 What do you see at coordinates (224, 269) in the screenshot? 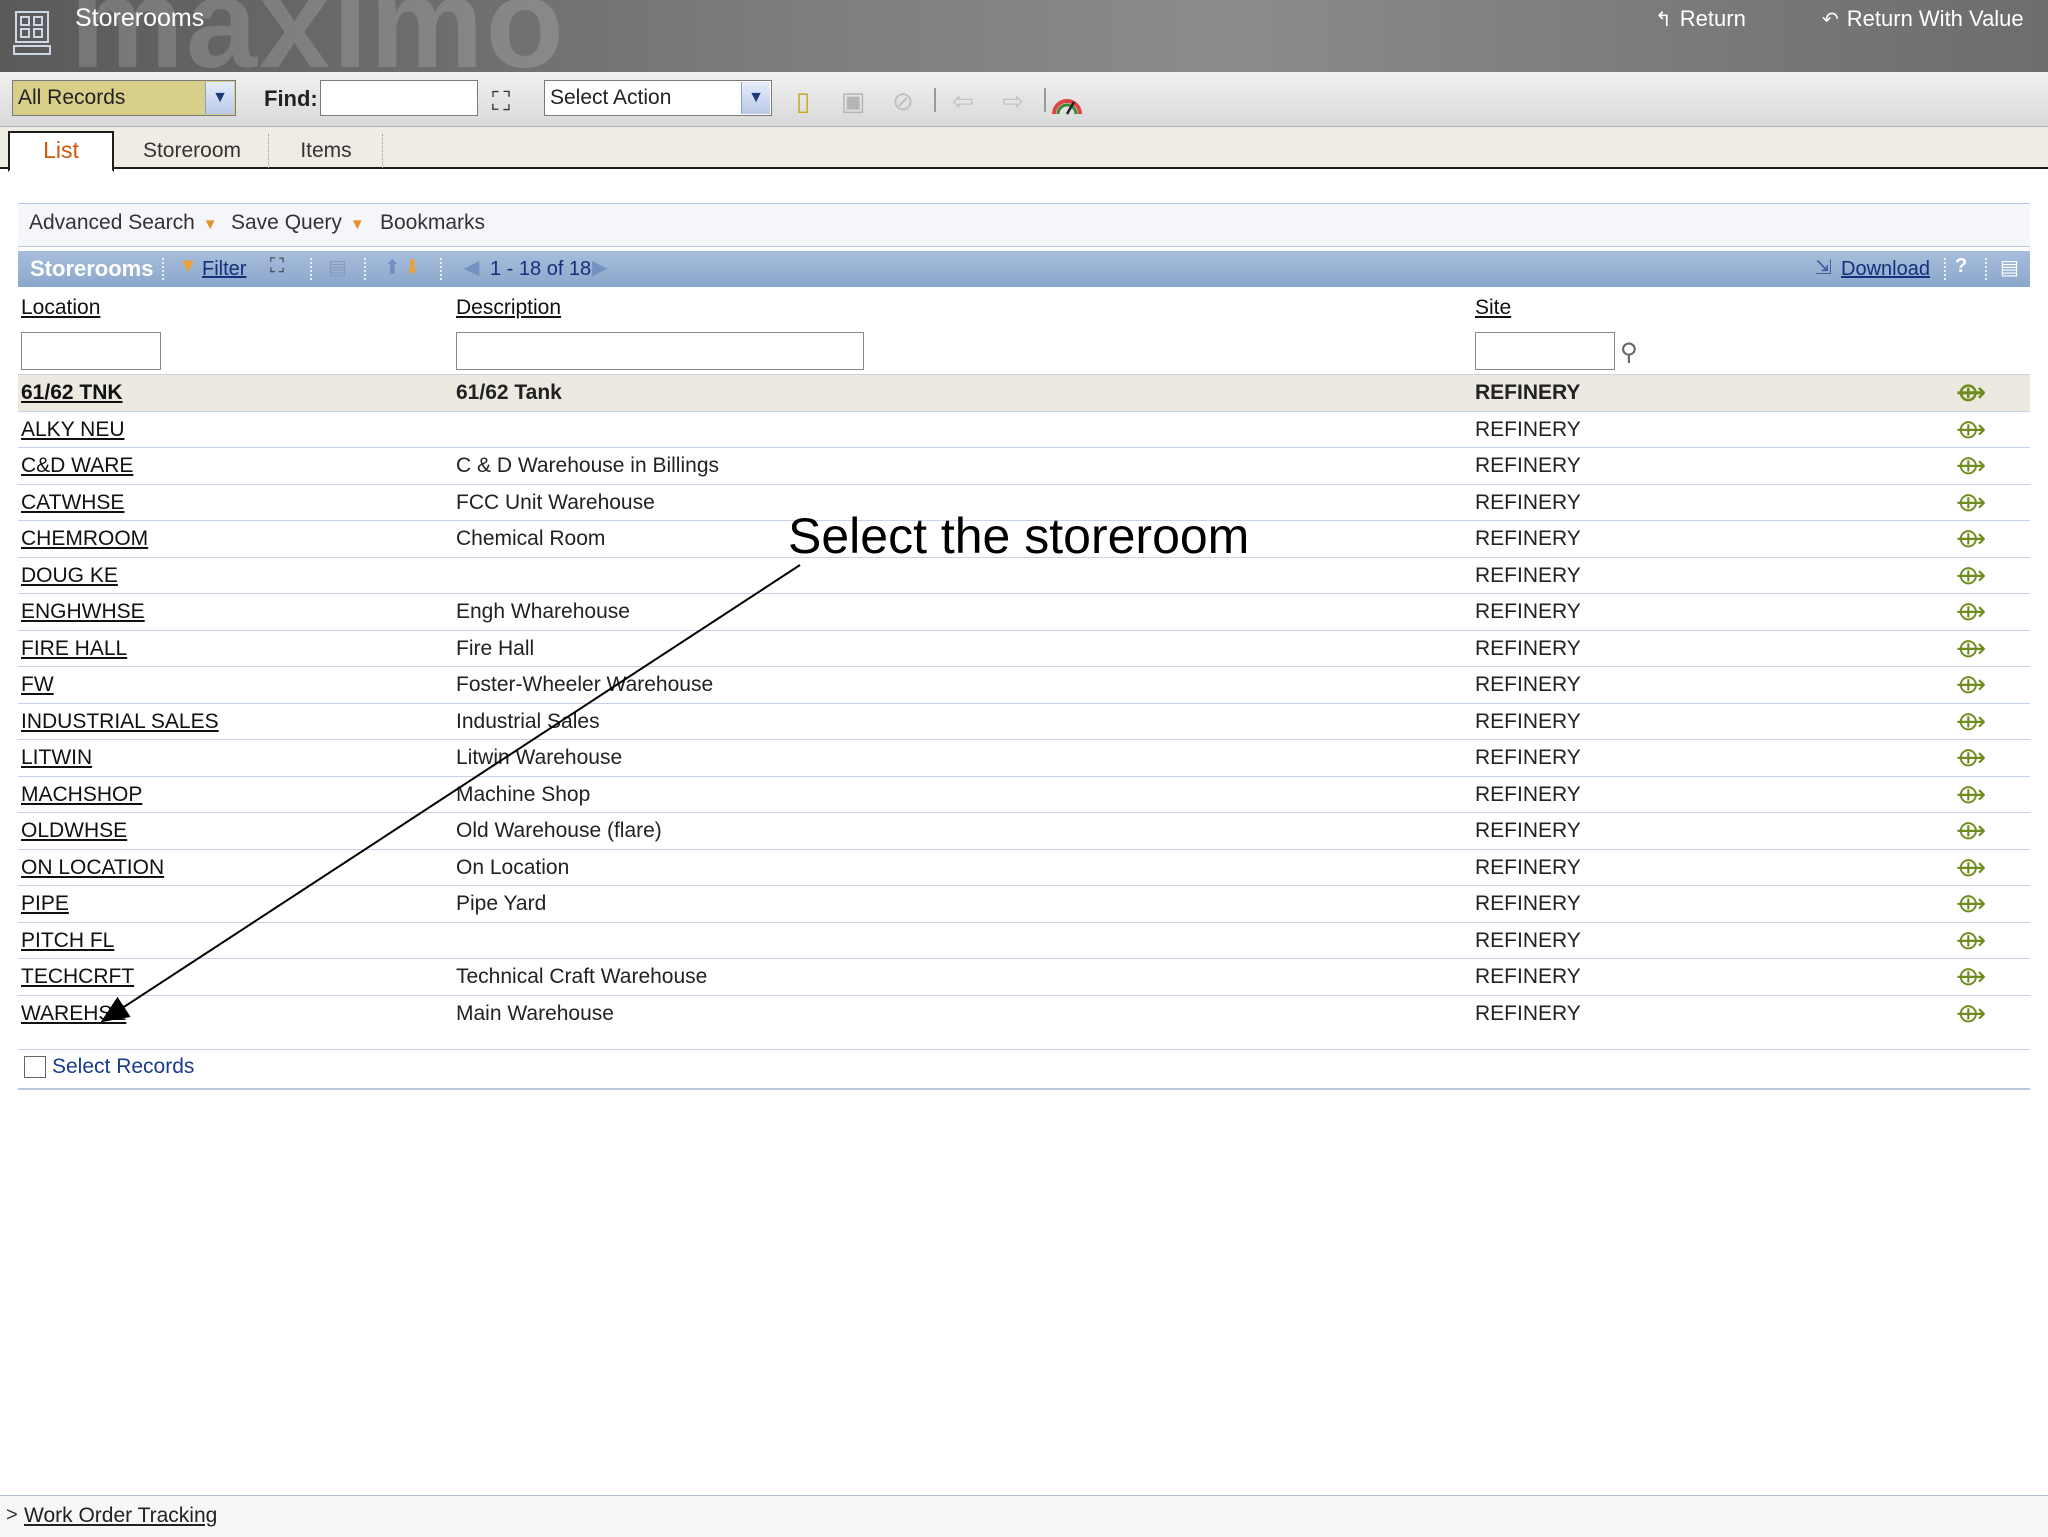
I see `filter-link: Filter` at bounding box center [224, 269].